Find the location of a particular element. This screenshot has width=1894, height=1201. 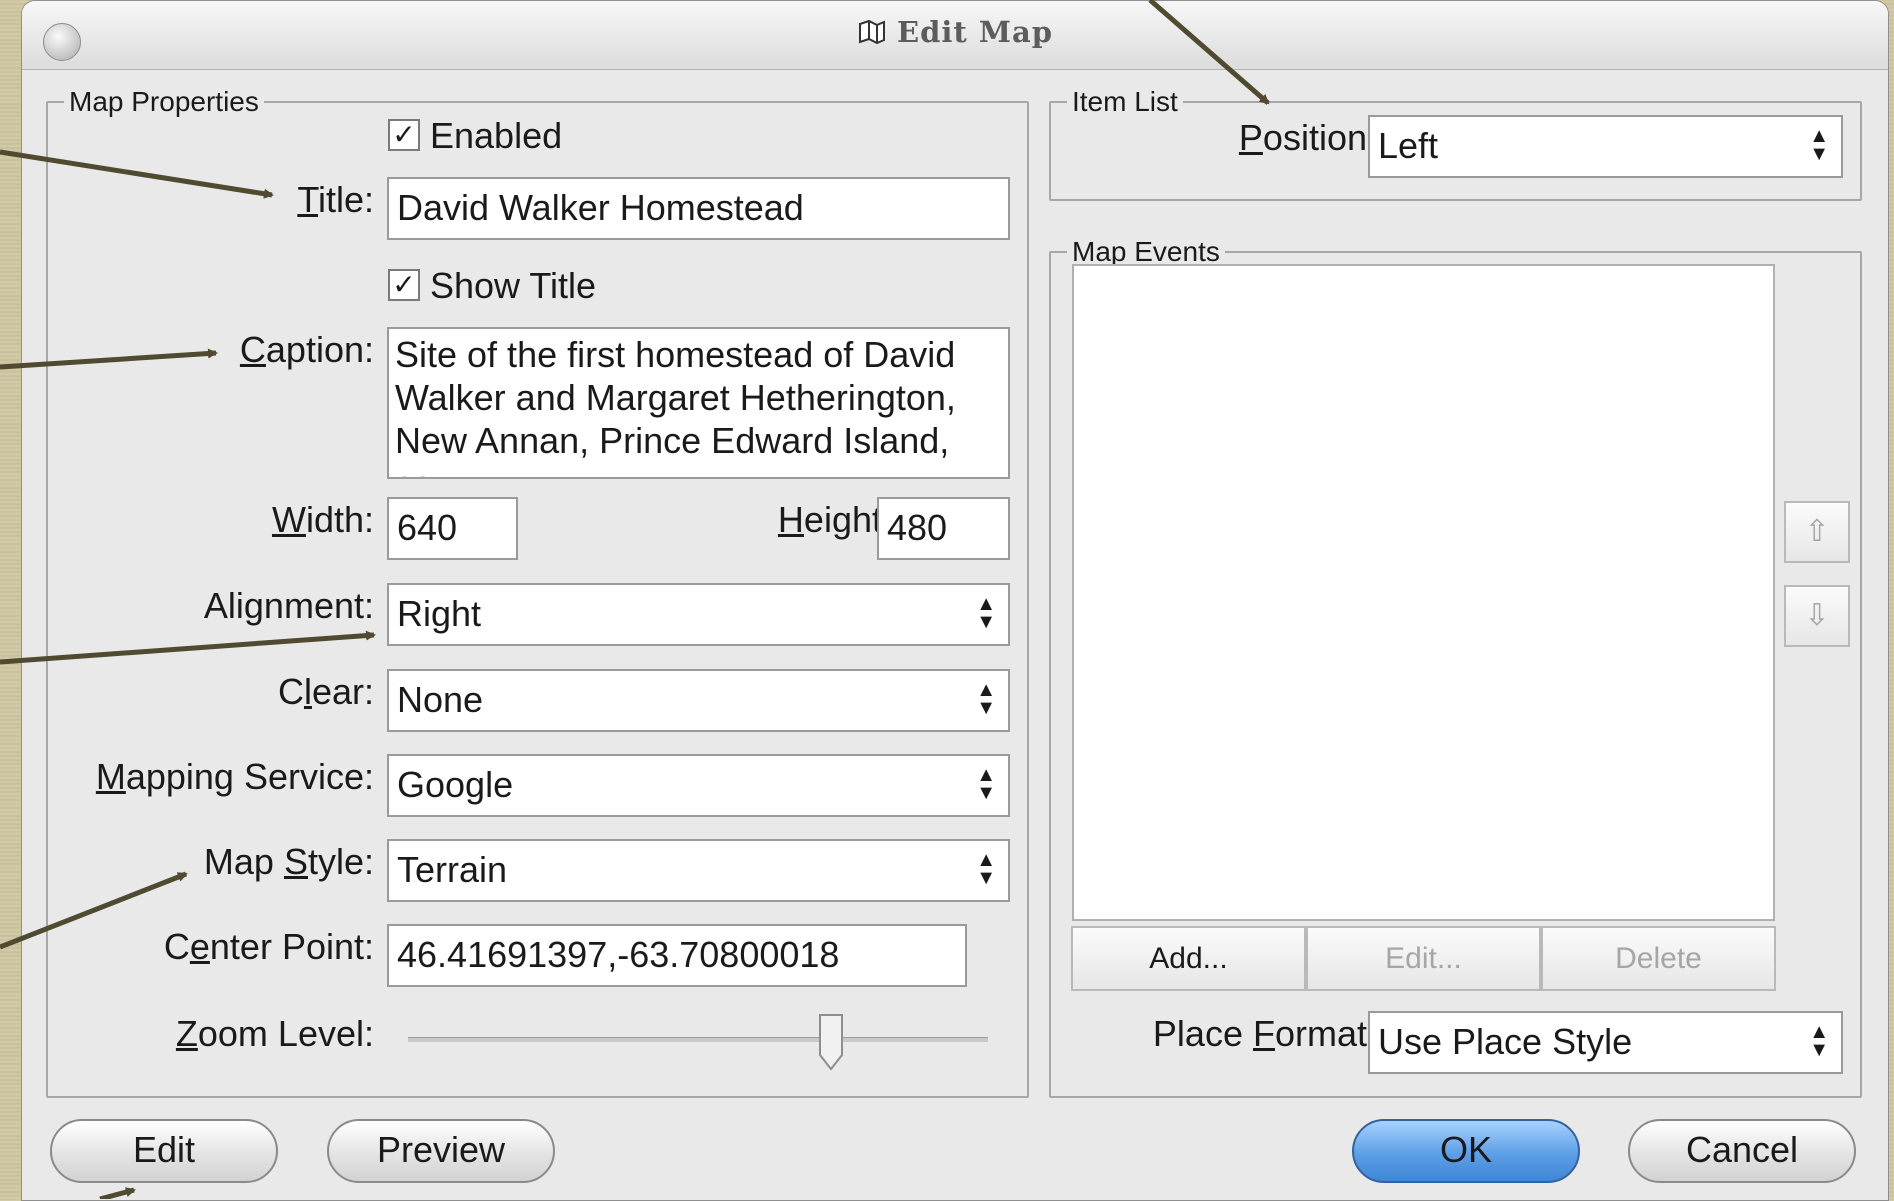

edit-button: Edit is located at coordinates (164, 1151).